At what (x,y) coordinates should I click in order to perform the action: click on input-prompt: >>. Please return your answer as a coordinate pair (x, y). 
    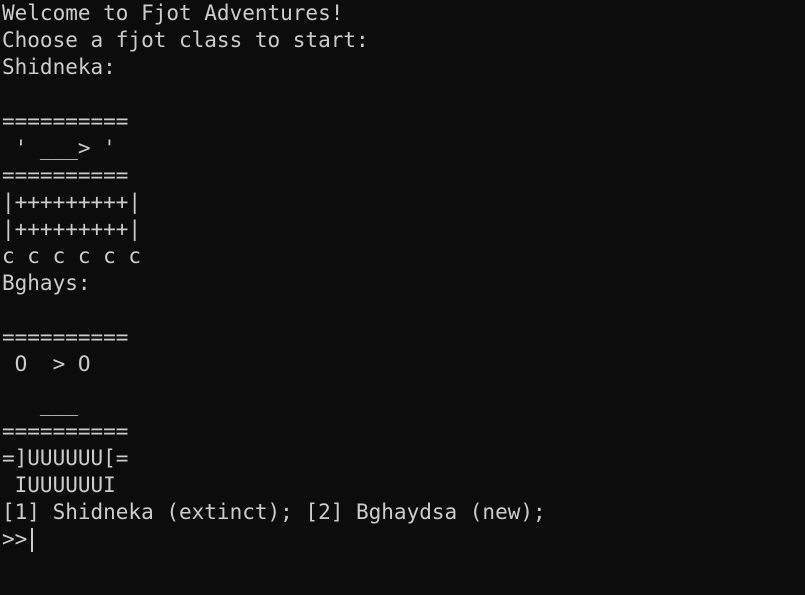
    Looking at the image, I should click on (403, 539).